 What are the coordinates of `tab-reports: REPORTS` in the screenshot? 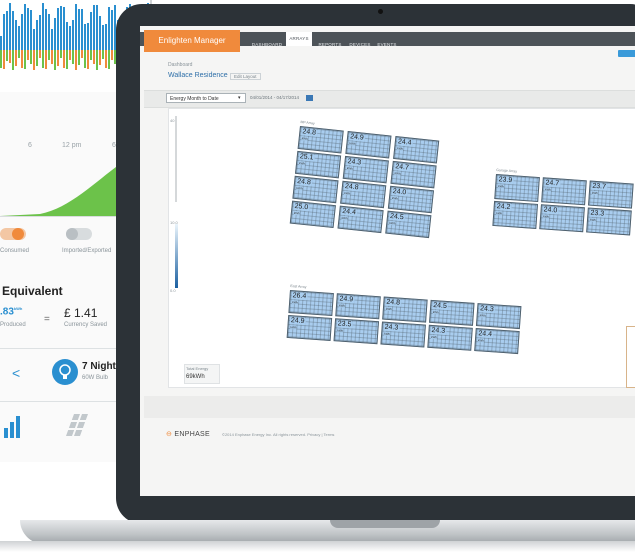 It's located at (330, 45).